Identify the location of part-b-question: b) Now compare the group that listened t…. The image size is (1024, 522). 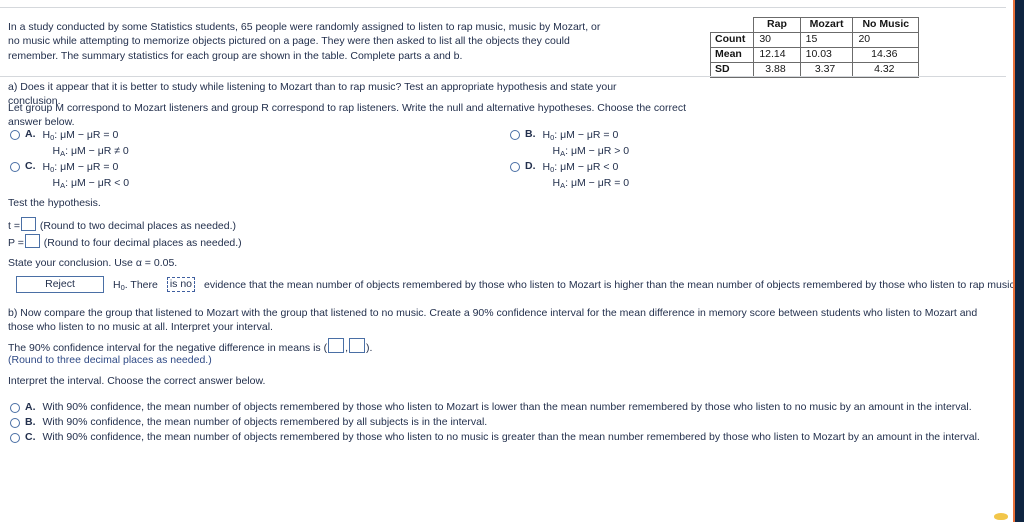
(493, 320).